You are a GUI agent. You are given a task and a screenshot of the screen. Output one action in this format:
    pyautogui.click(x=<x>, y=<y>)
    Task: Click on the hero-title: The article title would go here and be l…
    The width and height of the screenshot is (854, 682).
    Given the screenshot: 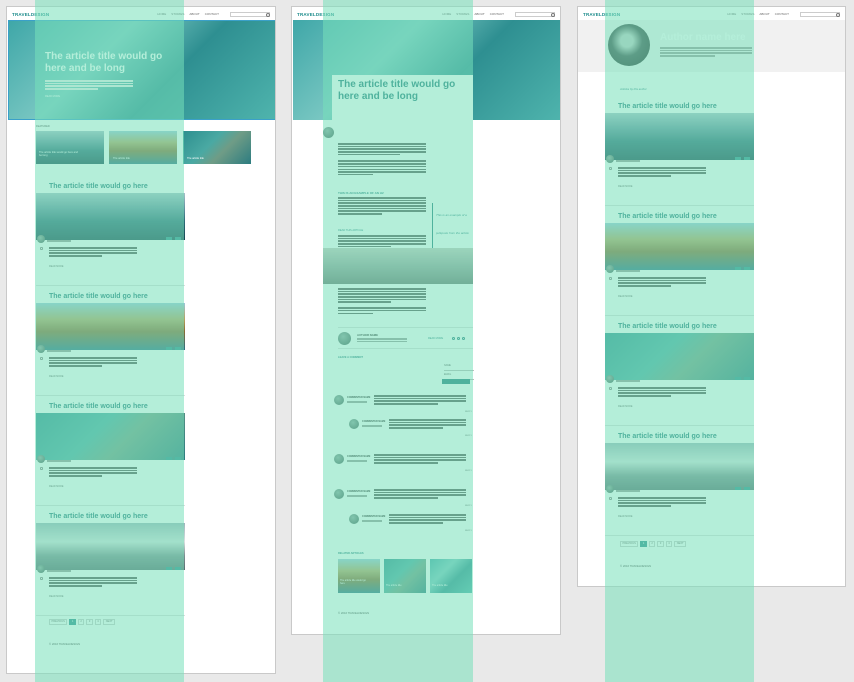 What is the action you would take?
    pyautogui.click(x=110, y=63)
    